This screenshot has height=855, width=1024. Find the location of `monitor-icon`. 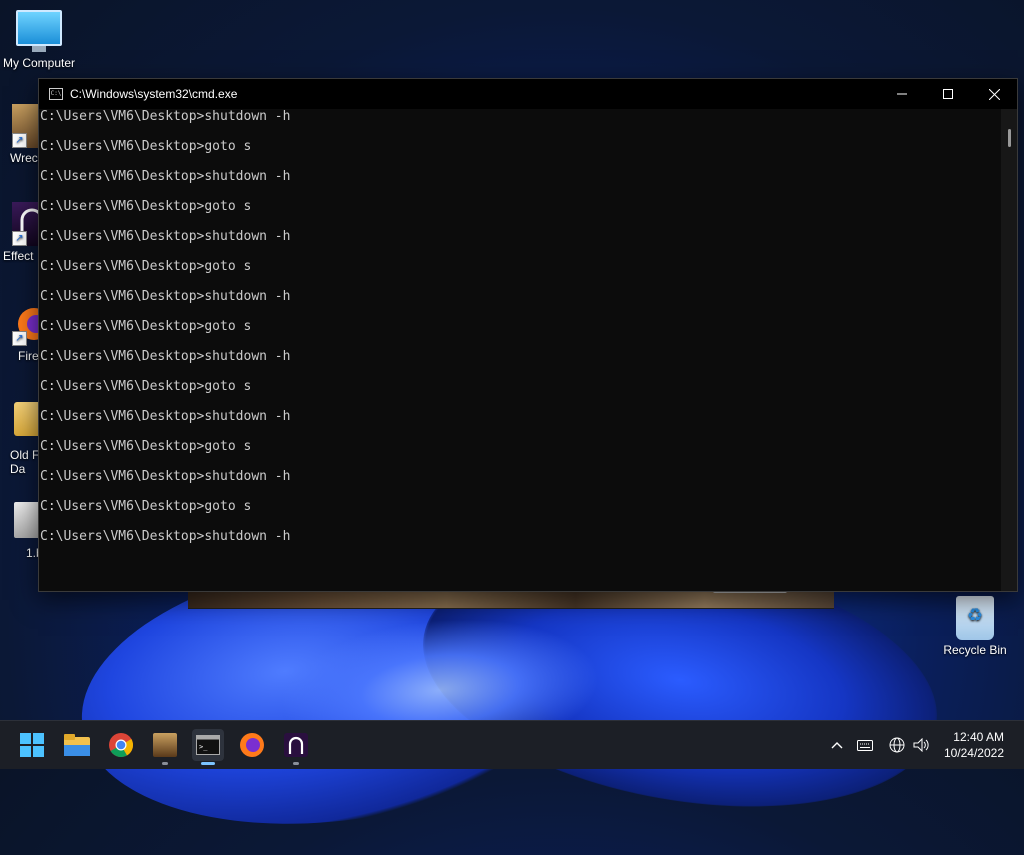

monitor-icon is located at coordinates (39, 31).